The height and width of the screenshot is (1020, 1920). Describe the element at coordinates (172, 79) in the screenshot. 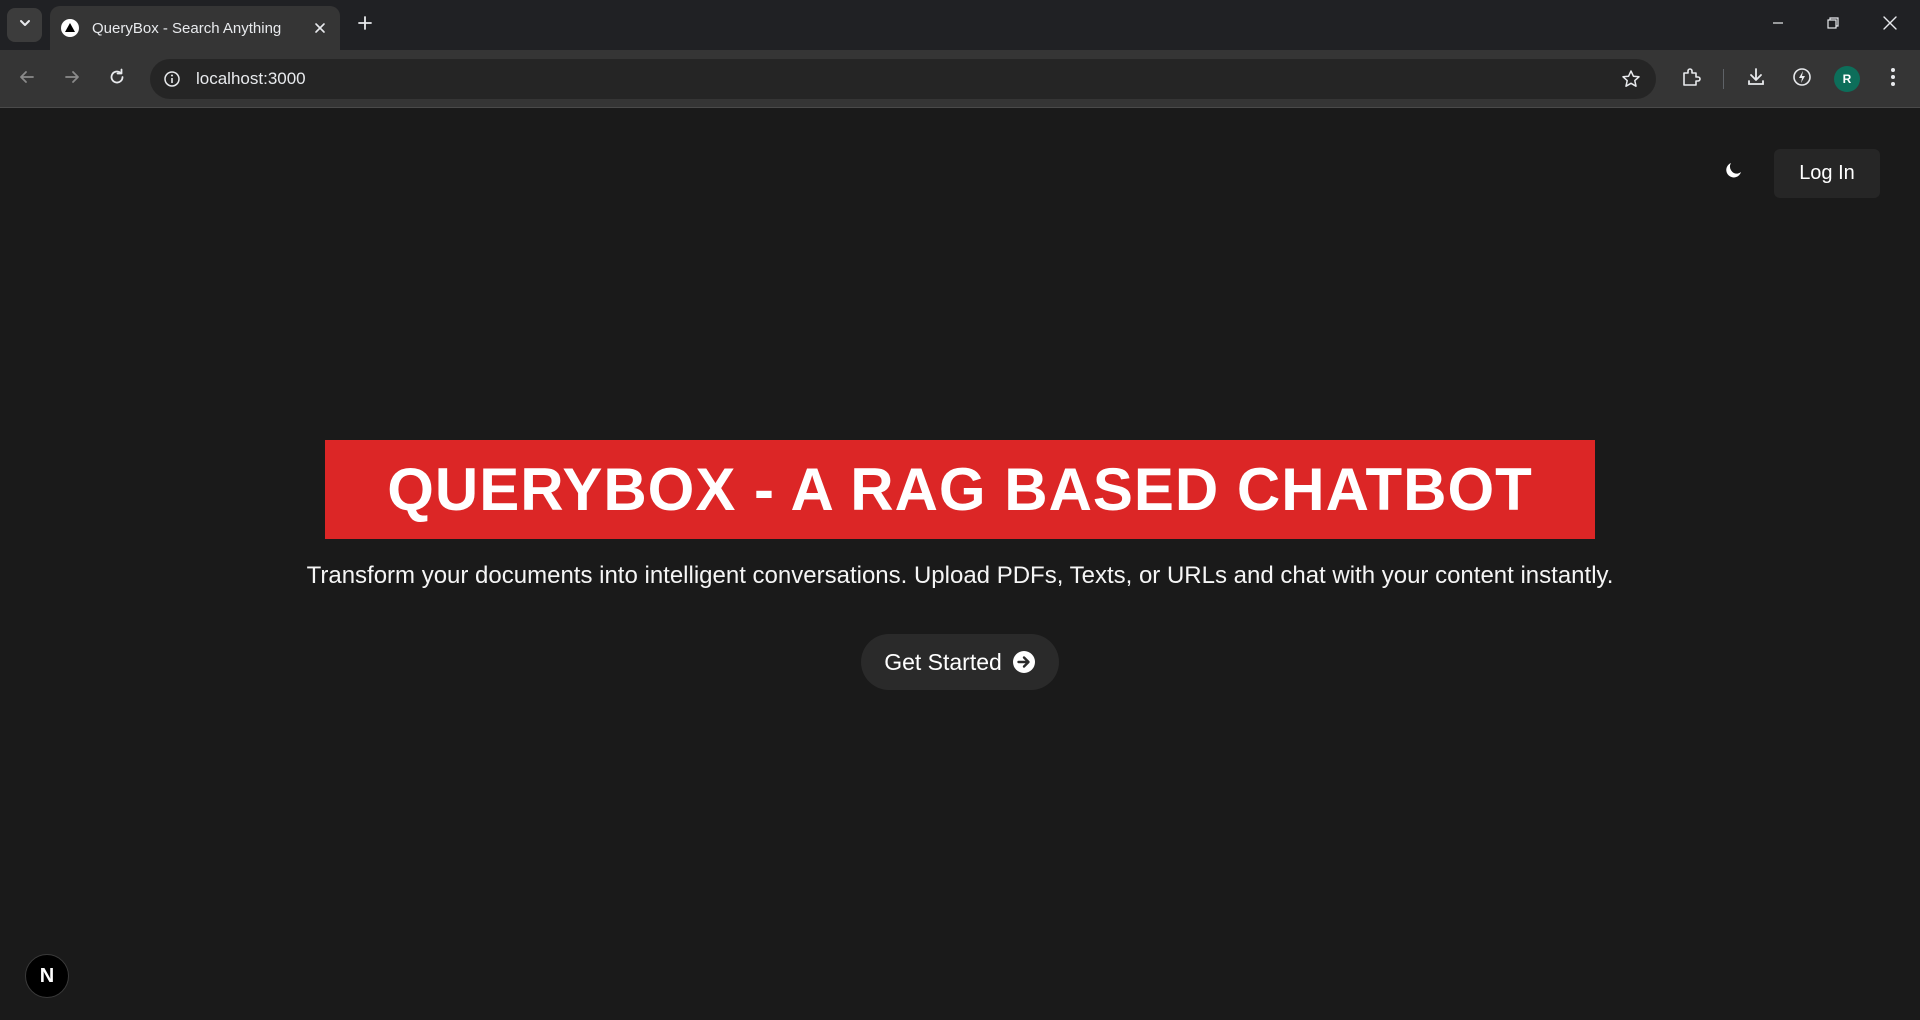

I see `info-icon` at that location.